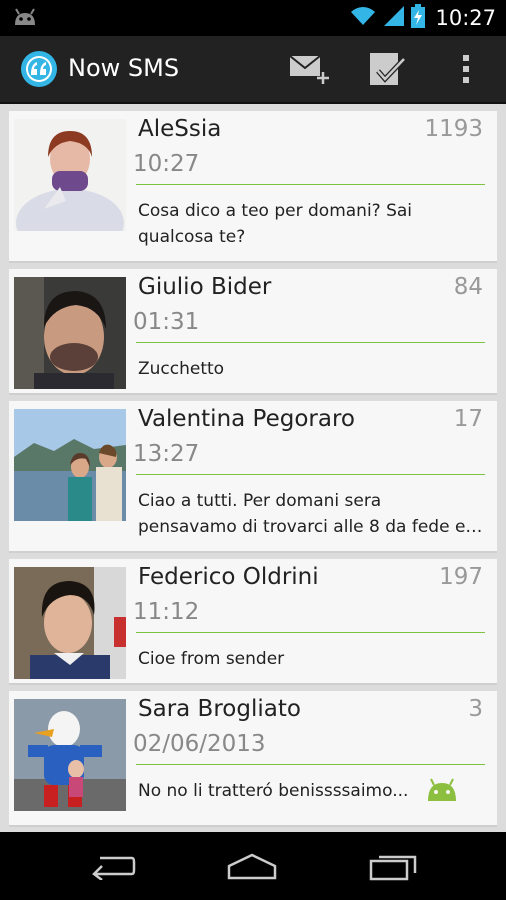 Image resolution: width=506 pixels, height=900 pixels. I want to click on mark-read-icon, so click(388, 69).